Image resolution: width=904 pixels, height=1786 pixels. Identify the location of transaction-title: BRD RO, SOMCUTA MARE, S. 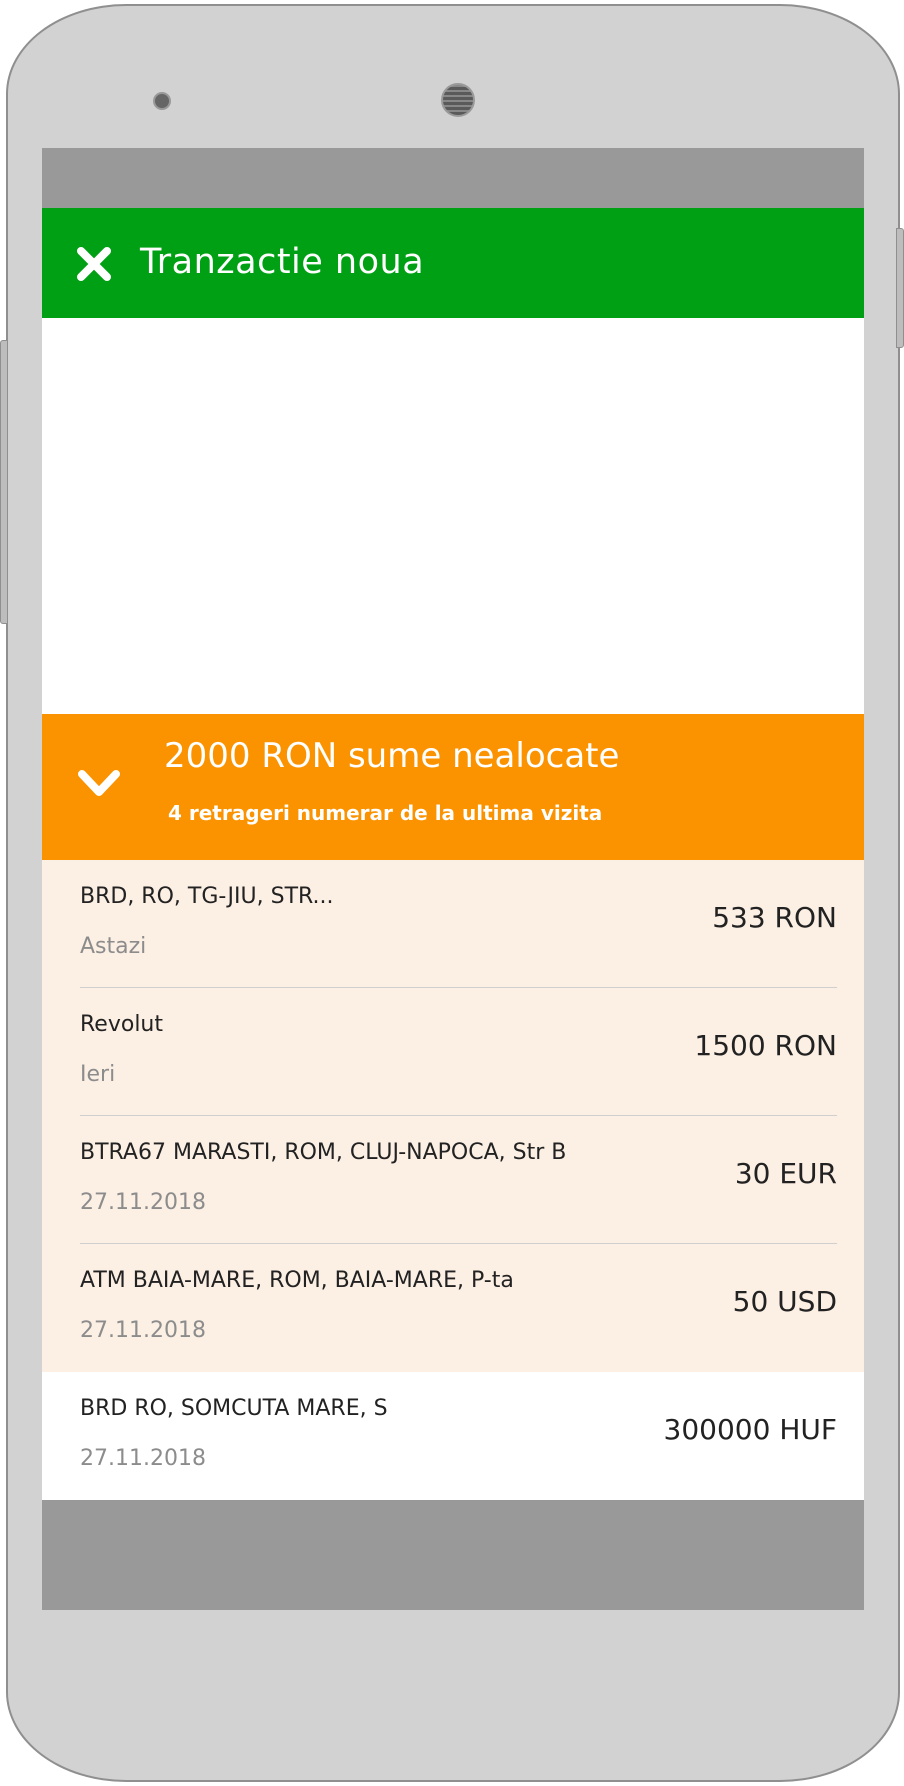
(234, 1408).